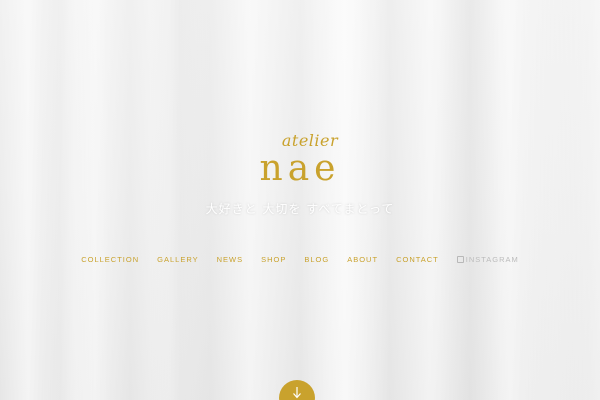 This screenshot has height=400, width=600. I want to click on nav-item-contact: CONTACT, so click(417, 259).